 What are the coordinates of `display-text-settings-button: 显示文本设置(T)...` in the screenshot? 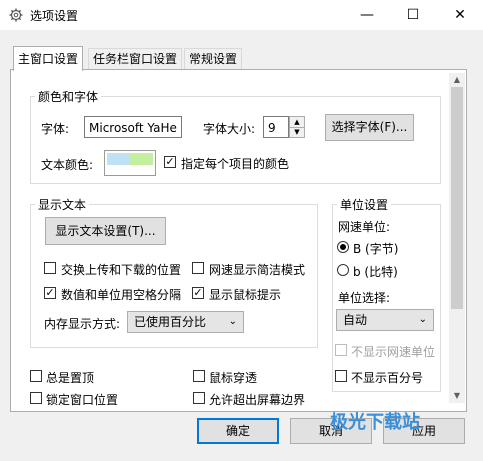 It's located at (105, 231).